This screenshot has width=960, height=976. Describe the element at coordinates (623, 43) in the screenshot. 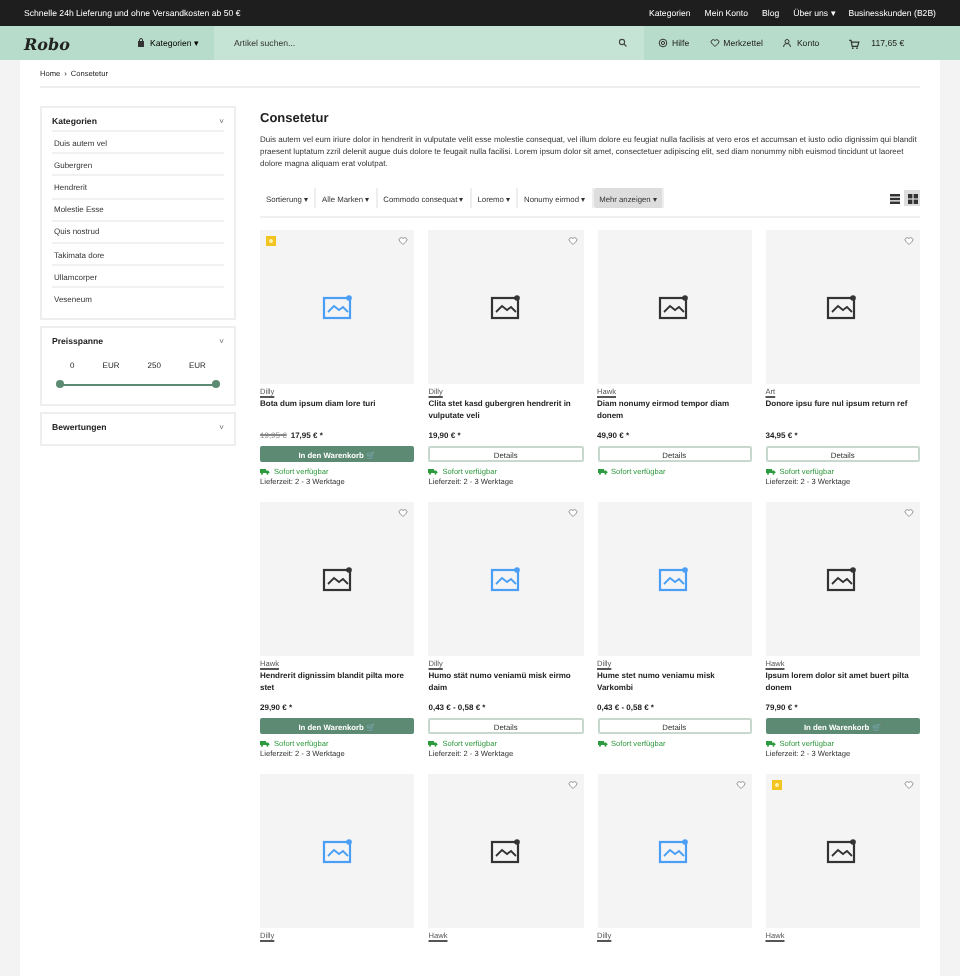

I see `search-icon` at that location.